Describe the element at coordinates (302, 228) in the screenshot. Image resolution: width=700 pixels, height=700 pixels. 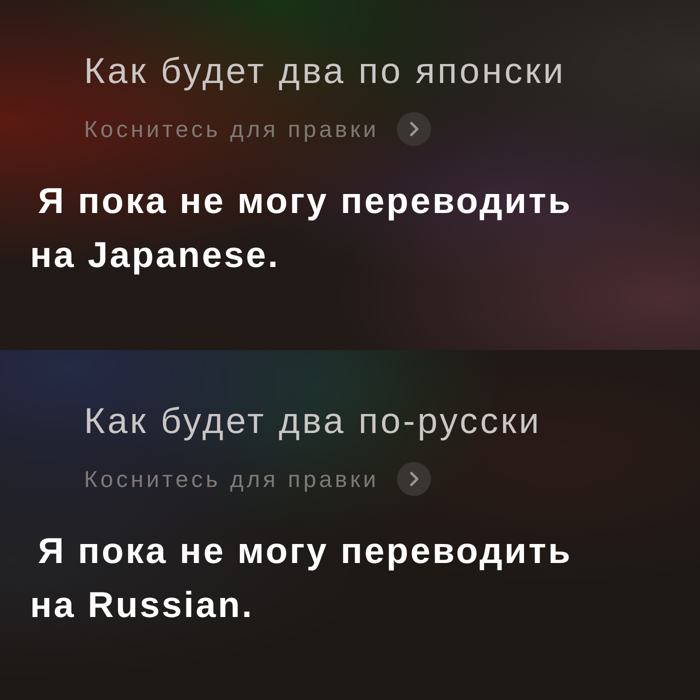
I see `siri-response: Я пока не могу переводить на Japanese.` at that location.